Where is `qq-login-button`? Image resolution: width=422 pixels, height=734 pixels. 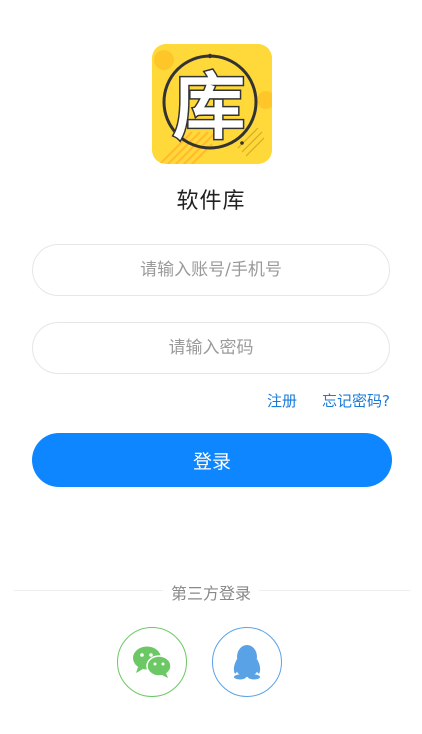 qq-login-button is located at coordinates (247, 662).